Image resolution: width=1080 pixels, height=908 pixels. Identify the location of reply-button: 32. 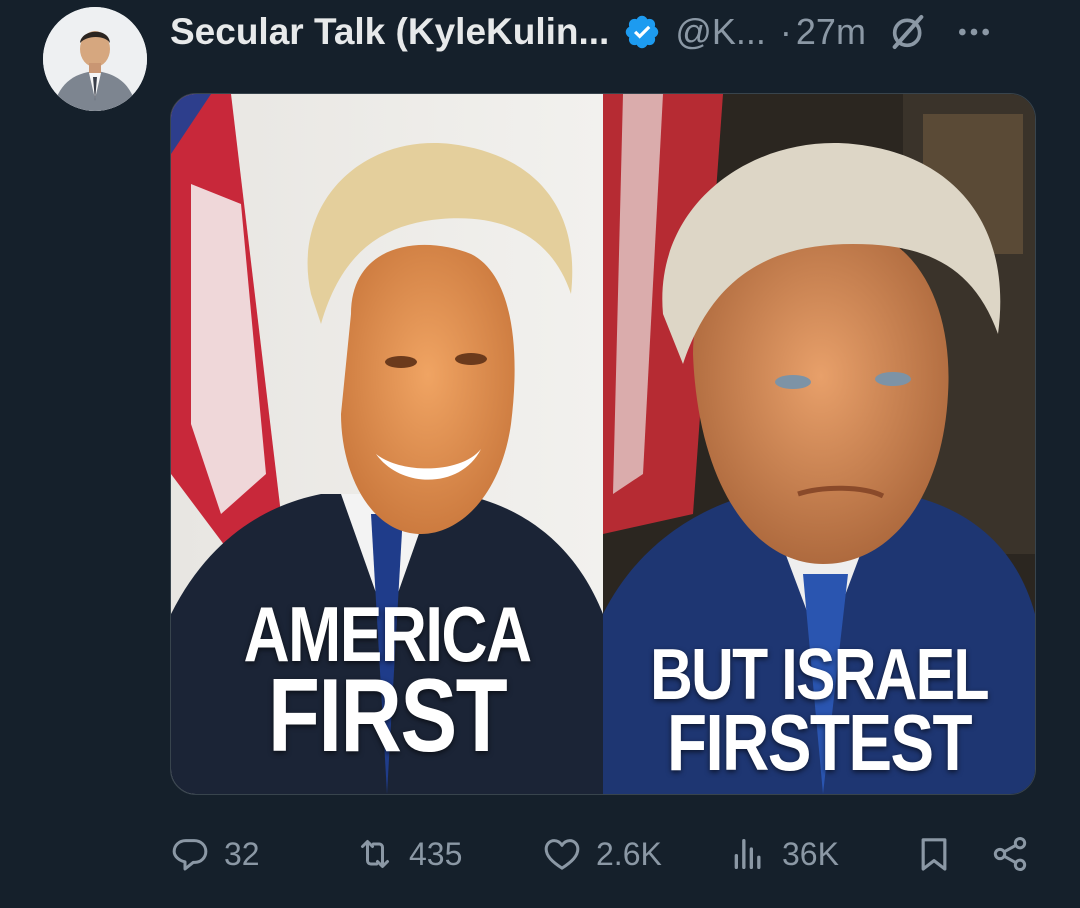
(215, 854).